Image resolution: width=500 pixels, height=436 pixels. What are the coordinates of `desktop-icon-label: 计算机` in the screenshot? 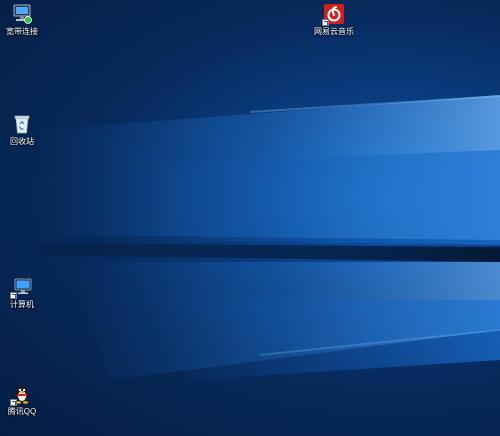 It's located at (22, 304).